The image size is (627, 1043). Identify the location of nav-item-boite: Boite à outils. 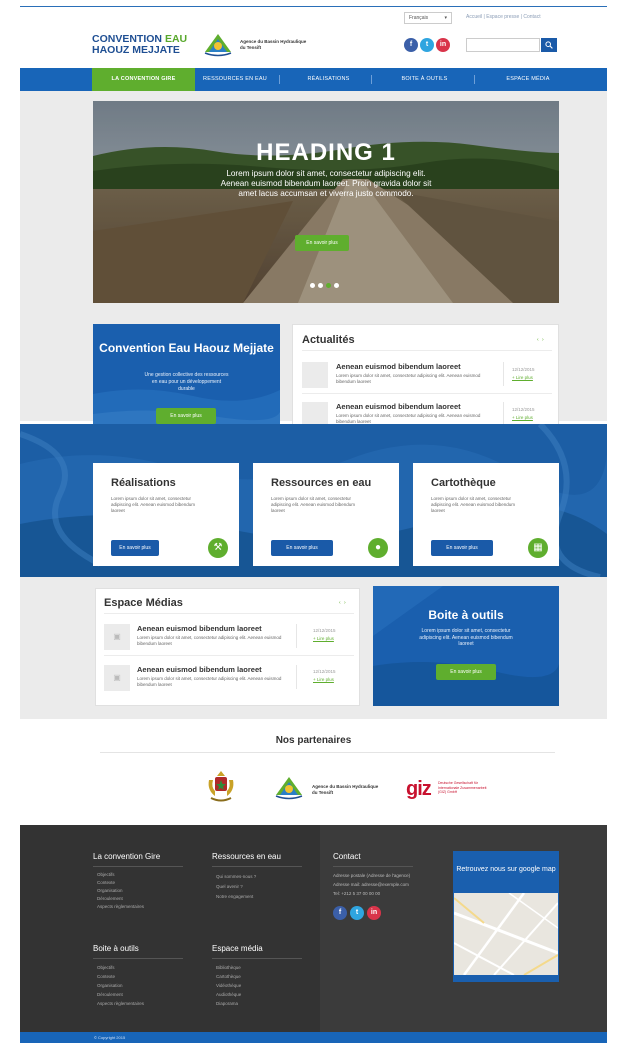
(424, 79).